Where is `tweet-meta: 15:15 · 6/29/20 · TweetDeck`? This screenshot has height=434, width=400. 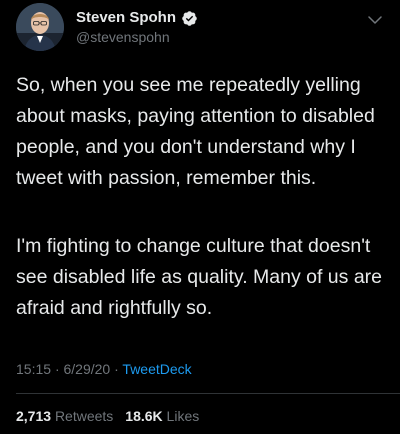 tweet-meta: 15:15 · 6/29/20 · TweetDeck is located at coordinates (104, 369).